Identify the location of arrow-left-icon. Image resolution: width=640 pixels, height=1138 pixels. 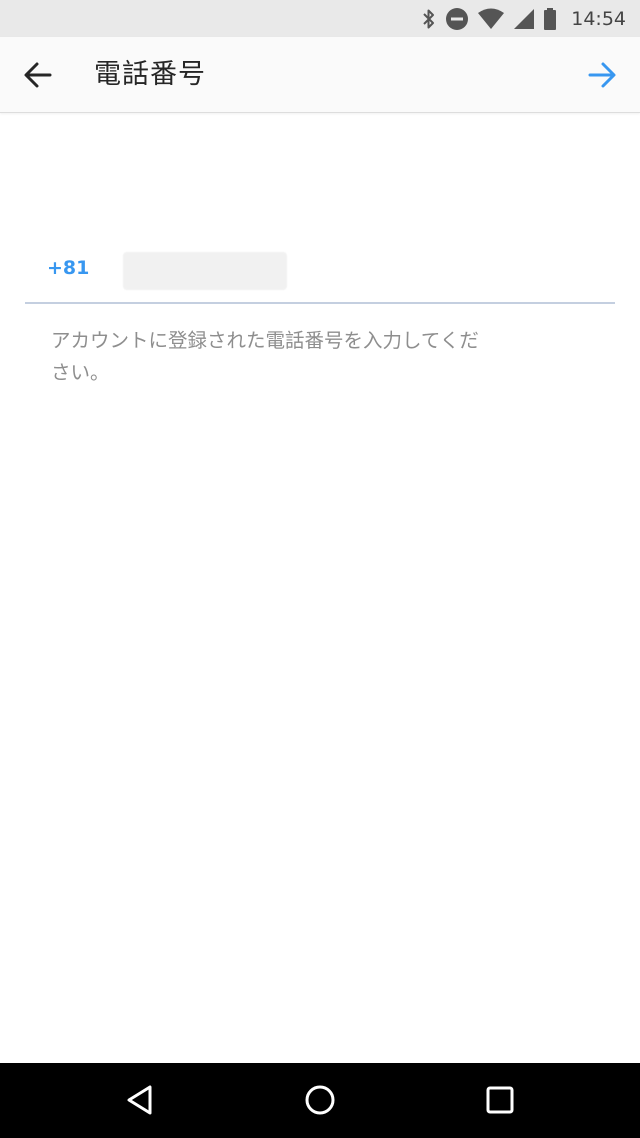
(38, 75).